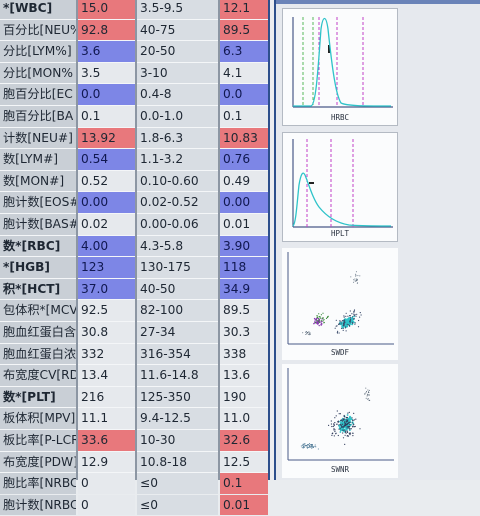 The width and height of the screenshot is (480, 516). Describe the element at coordinates (134, 462) in the screenshot. I see `table-row: 布宽度[PDW] 12.9 10.8-18 12.5` at that location.